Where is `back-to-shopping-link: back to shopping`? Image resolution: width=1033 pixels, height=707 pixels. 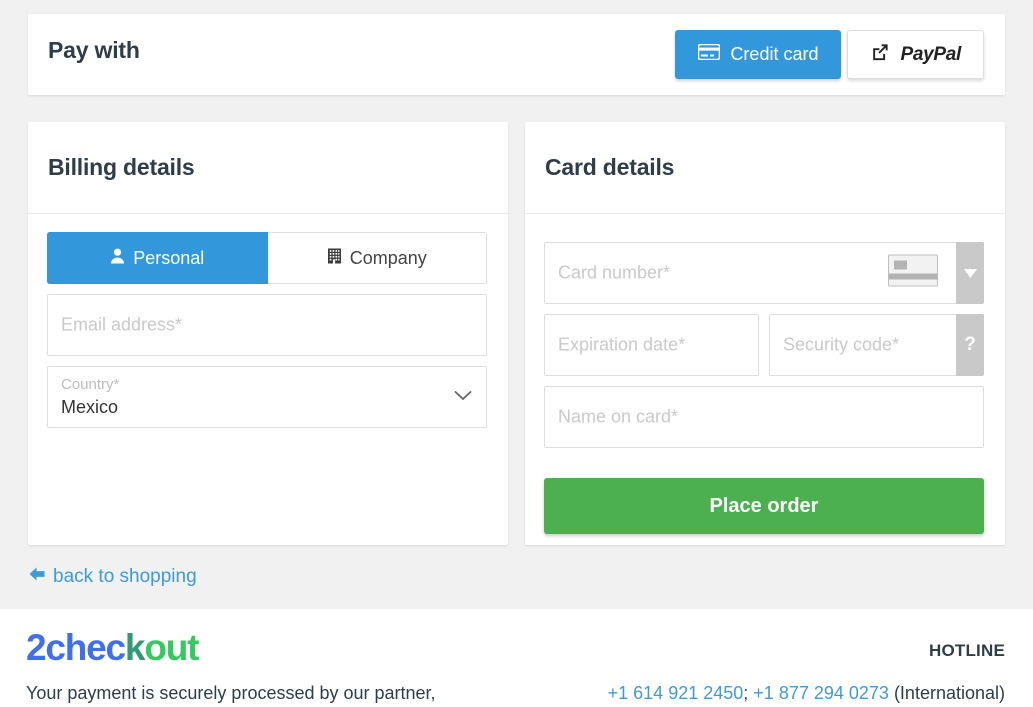
back-to-shopping-link: back to shopping is located at coordinates (112, 577).